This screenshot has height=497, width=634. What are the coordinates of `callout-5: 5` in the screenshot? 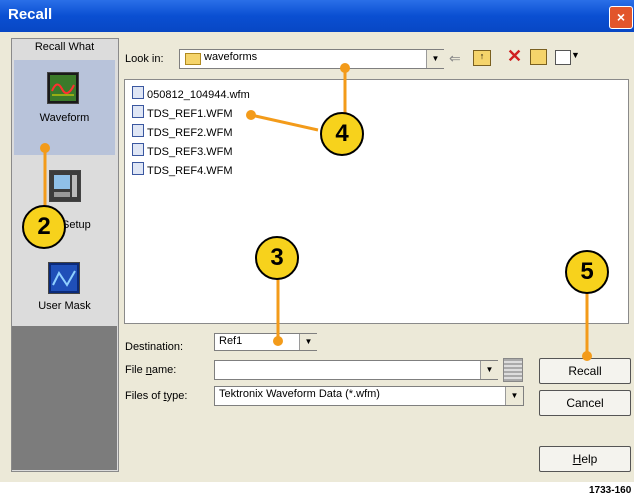 It's located at (587, 272).